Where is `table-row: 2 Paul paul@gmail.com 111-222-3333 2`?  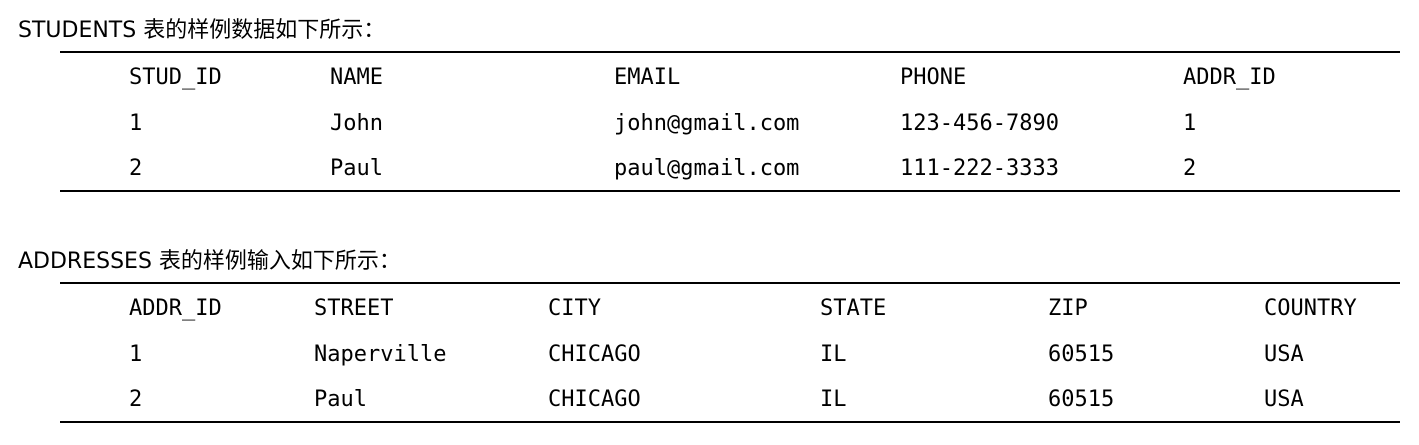
table-row: 2 Paul paul@gmail.com 111-222-3333 2 is located at coordinates (730, 169).